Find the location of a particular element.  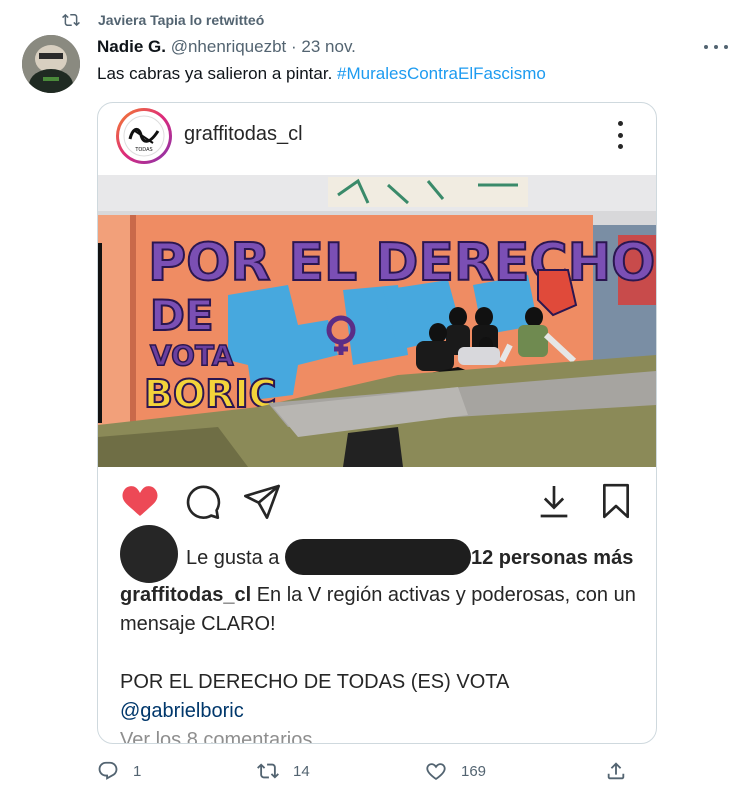

more-options-button is located at coordinates (716, 47).